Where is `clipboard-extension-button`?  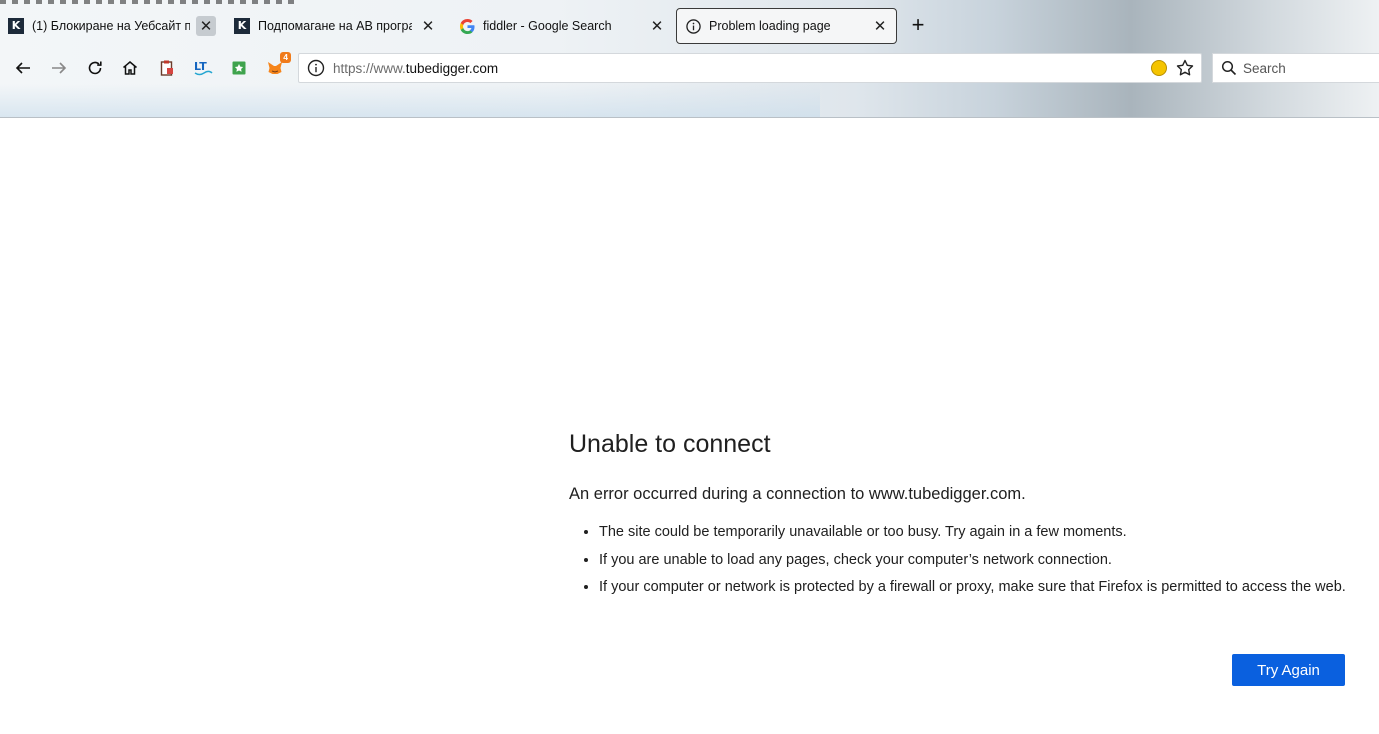
clipboard-extension-button is located at coordinates (167, 68).